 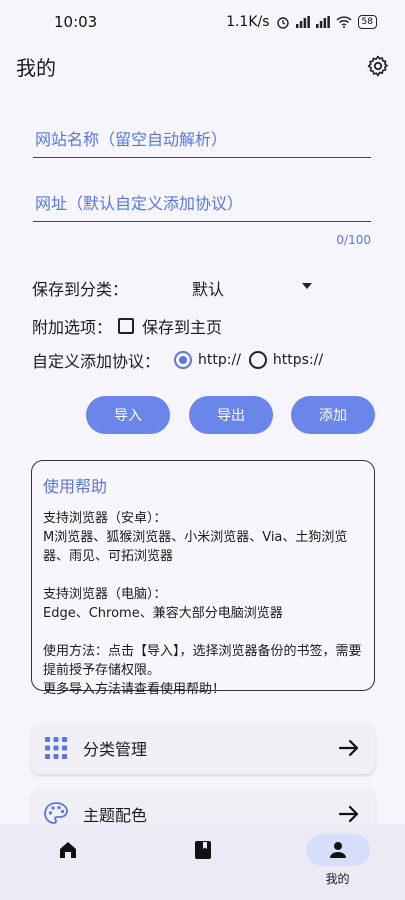 What do you see at coordinates (115, 815) in the screenshot?
I see `theme-color-label: 主题配色` at bounding box center [115, 815].